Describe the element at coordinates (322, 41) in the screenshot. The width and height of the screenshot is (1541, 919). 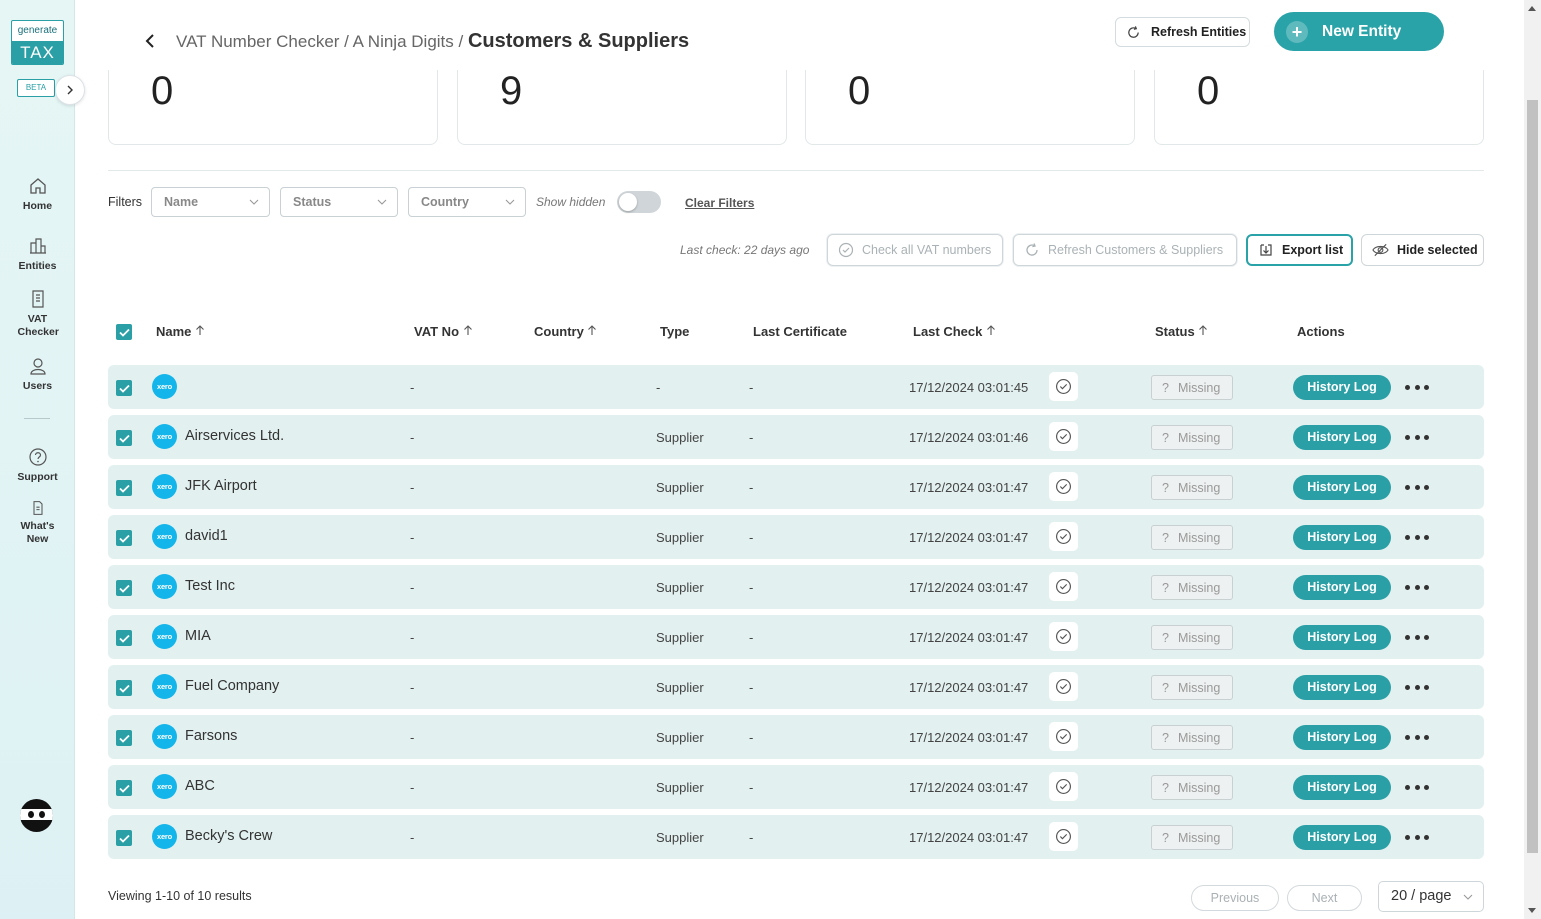
I see `breadcrumb-parent: VAT Number Checker / A Ninja Digits /` at that location.